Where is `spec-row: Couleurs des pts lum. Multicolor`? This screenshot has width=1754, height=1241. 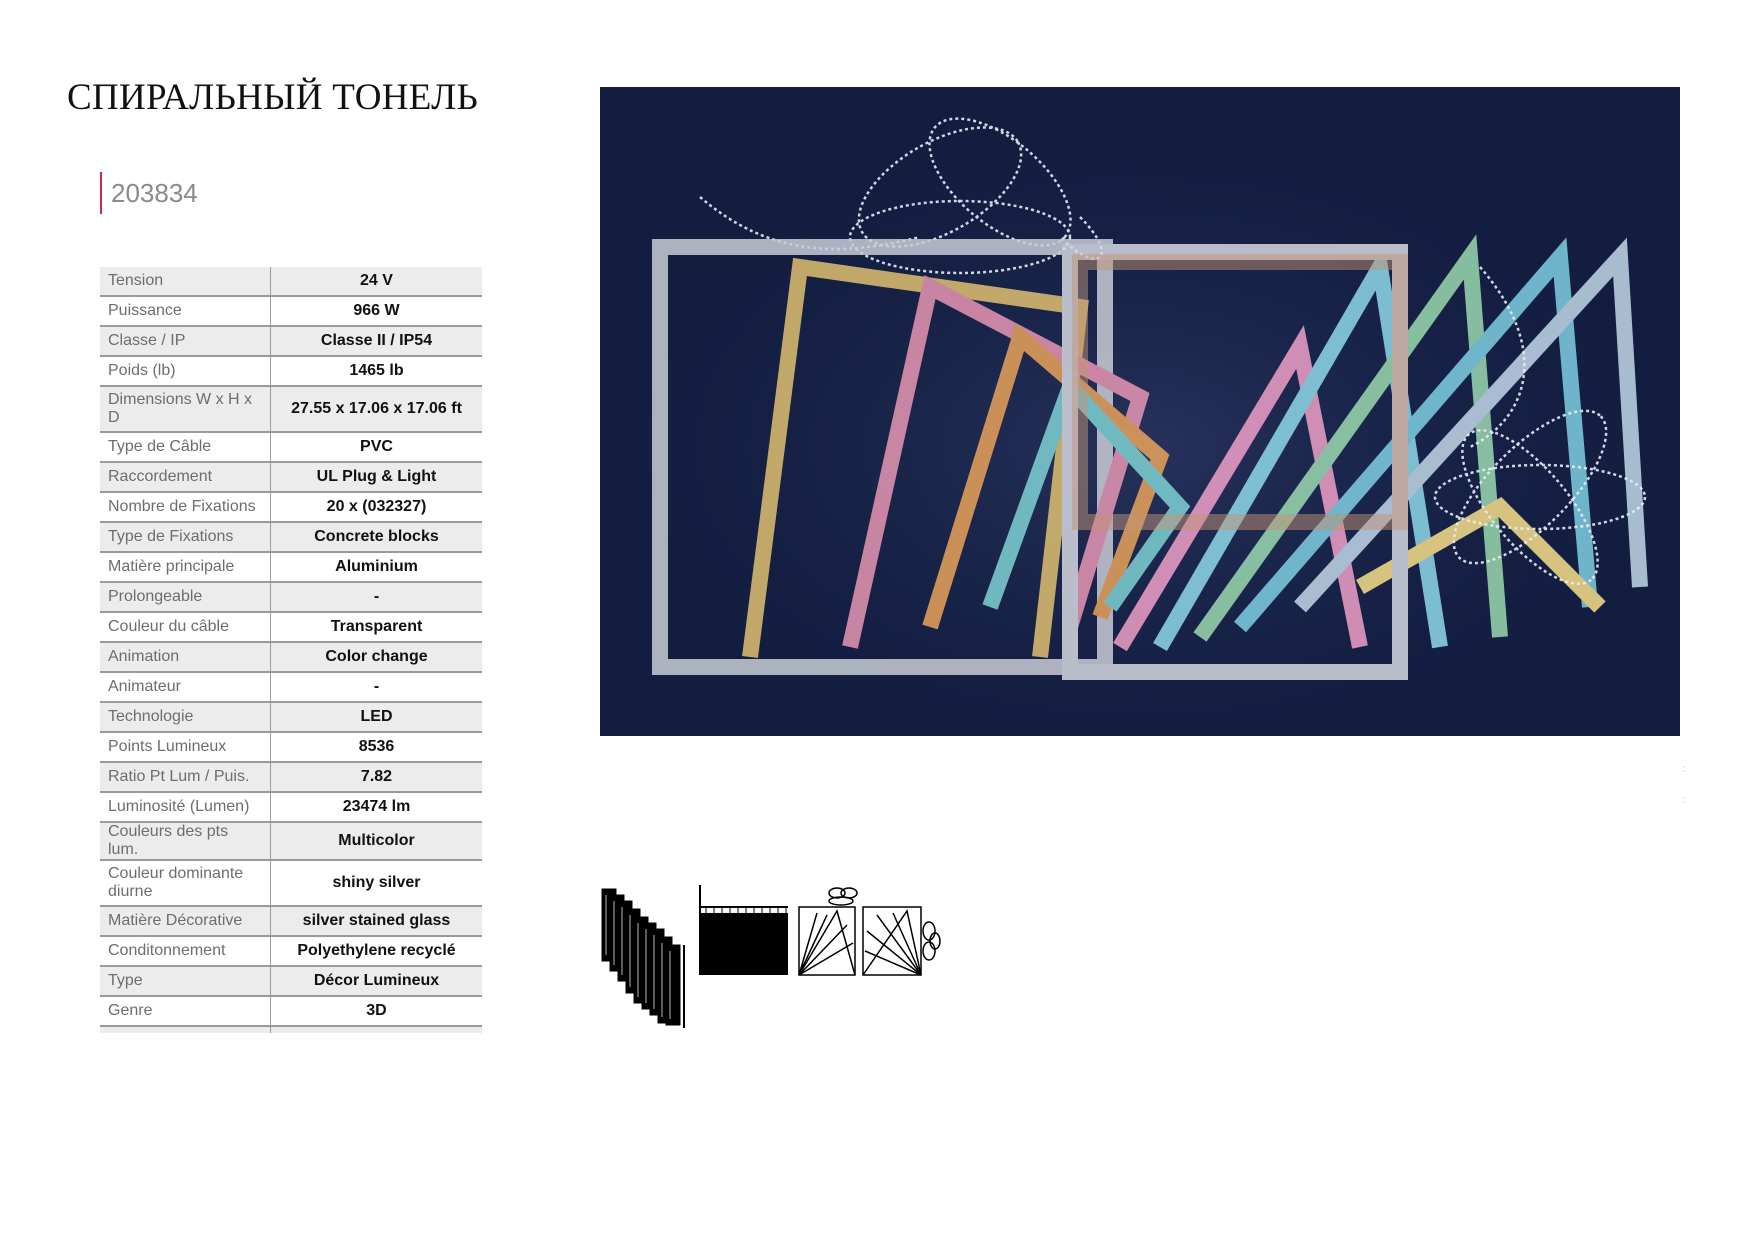 spec-row: Couleurs des pts lum. Multicolor is located at coordinates (291, 841).